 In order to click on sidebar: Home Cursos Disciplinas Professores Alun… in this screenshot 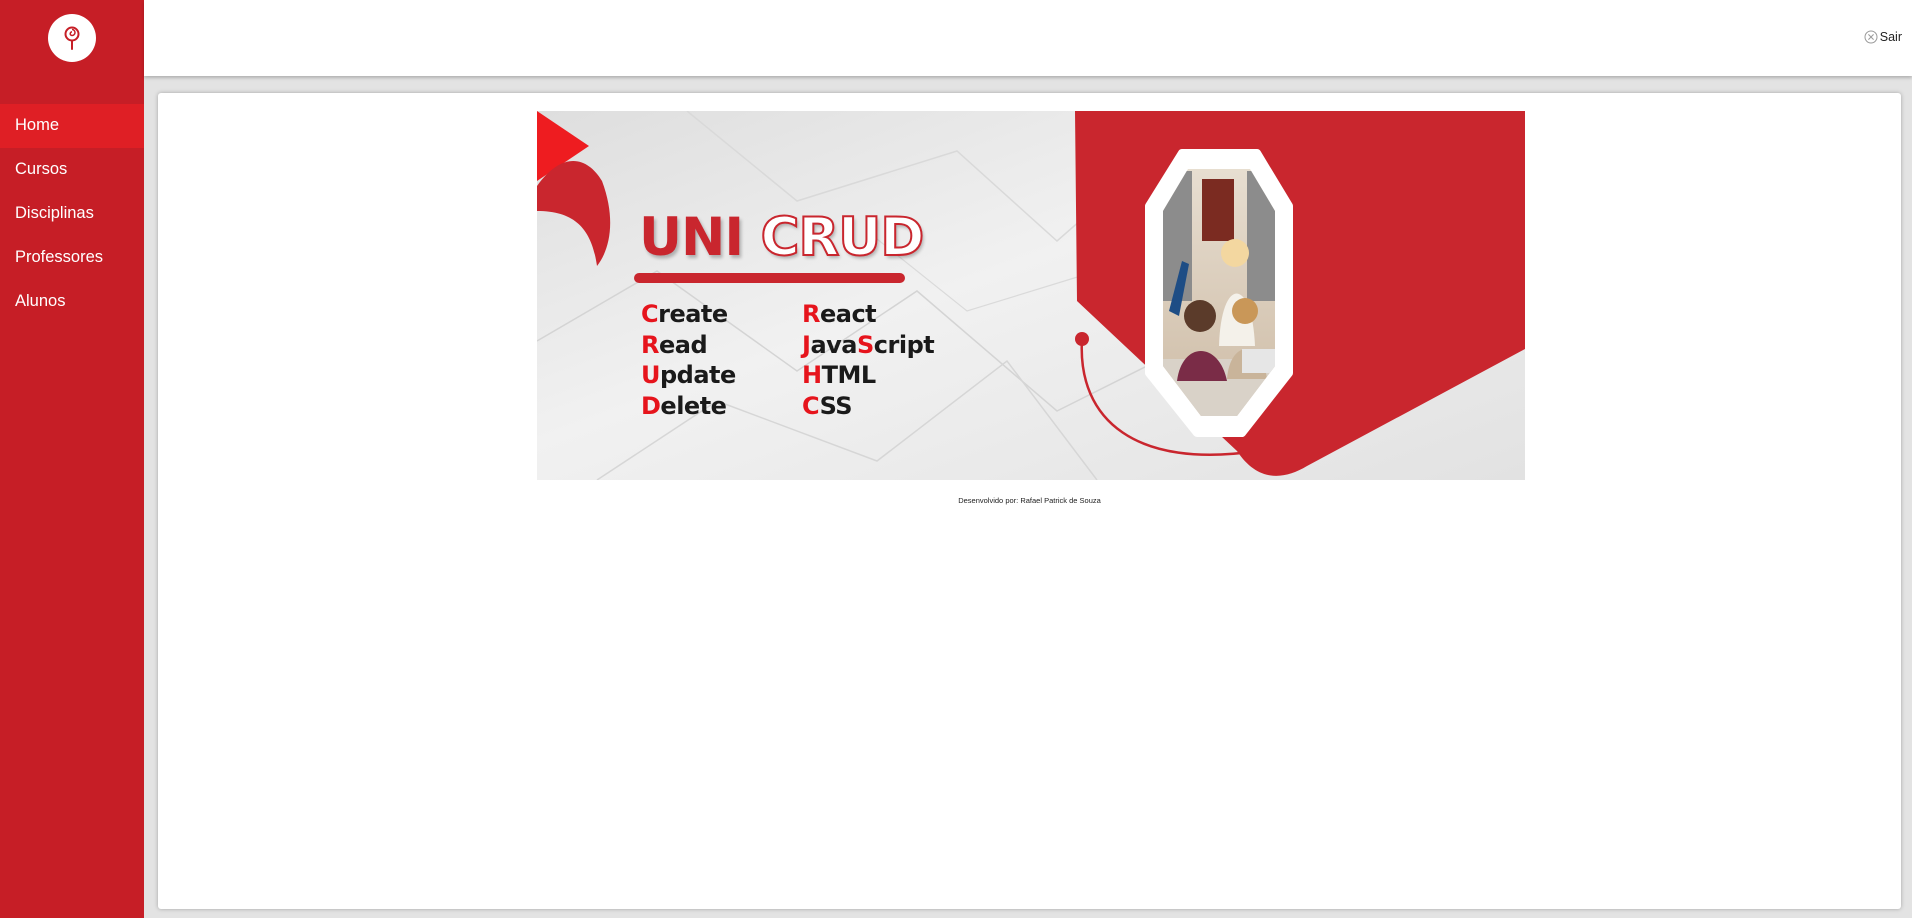, I will do `click(72, 459)`.